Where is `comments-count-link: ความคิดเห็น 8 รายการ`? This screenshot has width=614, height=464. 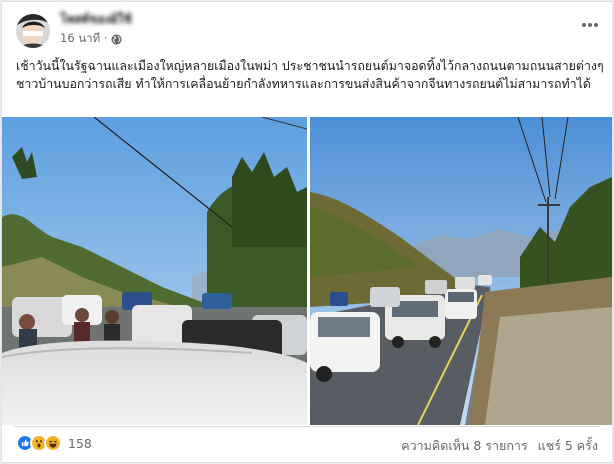
comments-count-link: ความคิดเห็น 8 รายการ is located at coordinates (464, 446).